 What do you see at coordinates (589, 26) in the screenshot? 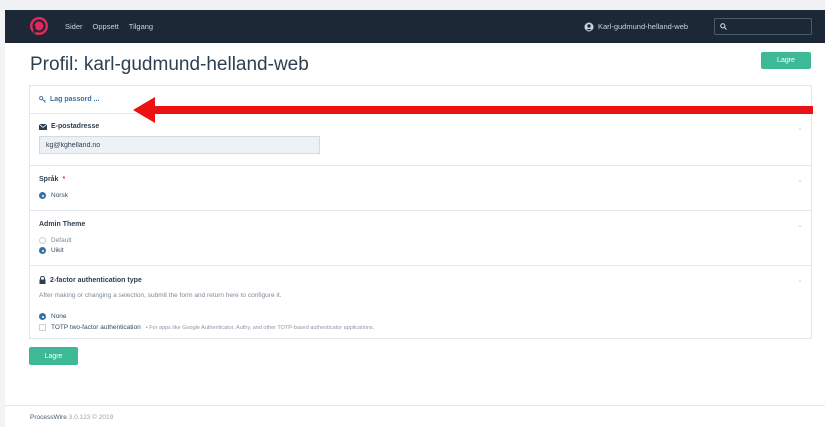
I see `user-circle-icon` at bounding box center [589, 26].